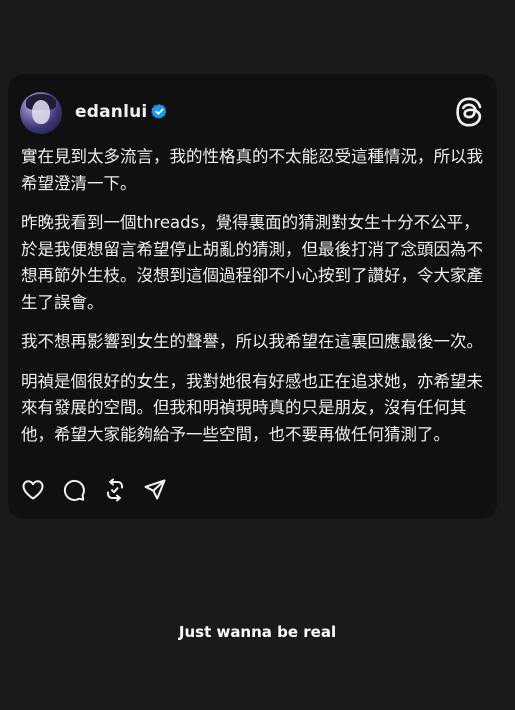 This screenshot has width=515, height=710. What do you see at coordinates (257, 632) in the screenshot?
I see `story-caption: Just wanna be real` at bounding box center [257, 632].